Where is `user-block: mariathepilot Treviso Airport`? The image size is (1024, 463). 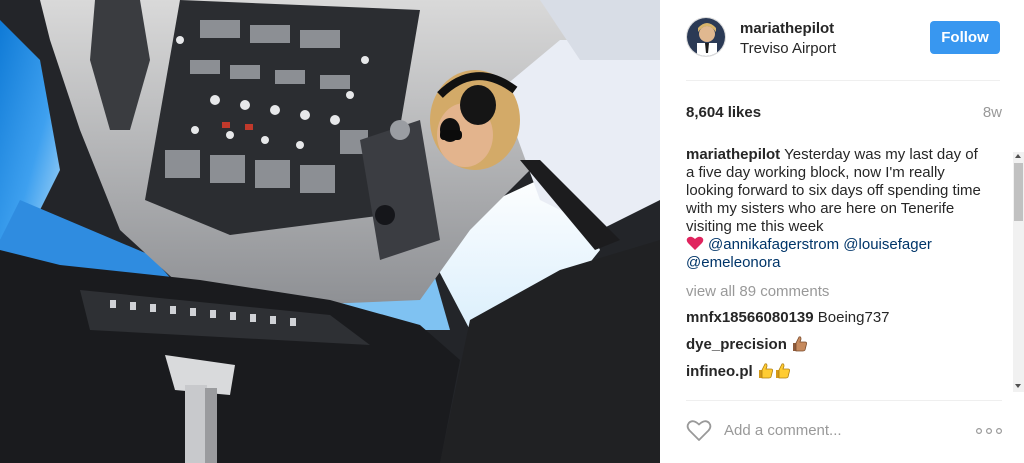 user-block: mariathepilot Treviso Airport is located at coordinates (788, 39).